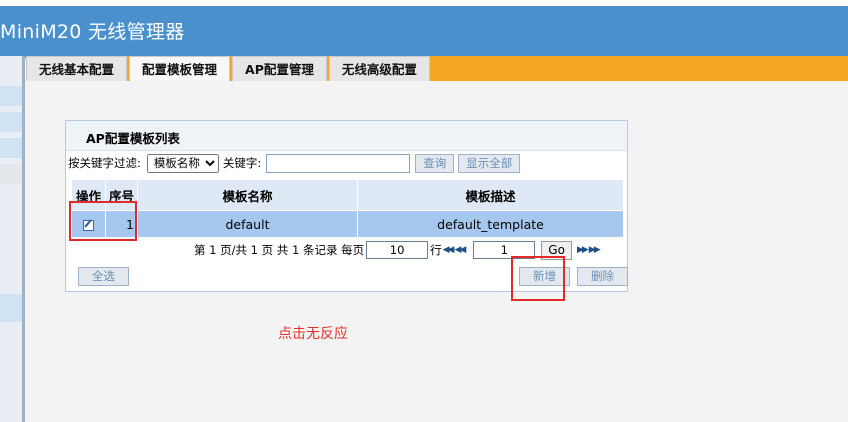  Describe the element at coordinates (254, 250) in the screenshot. I see `pager-total-pages: 1` at that location.